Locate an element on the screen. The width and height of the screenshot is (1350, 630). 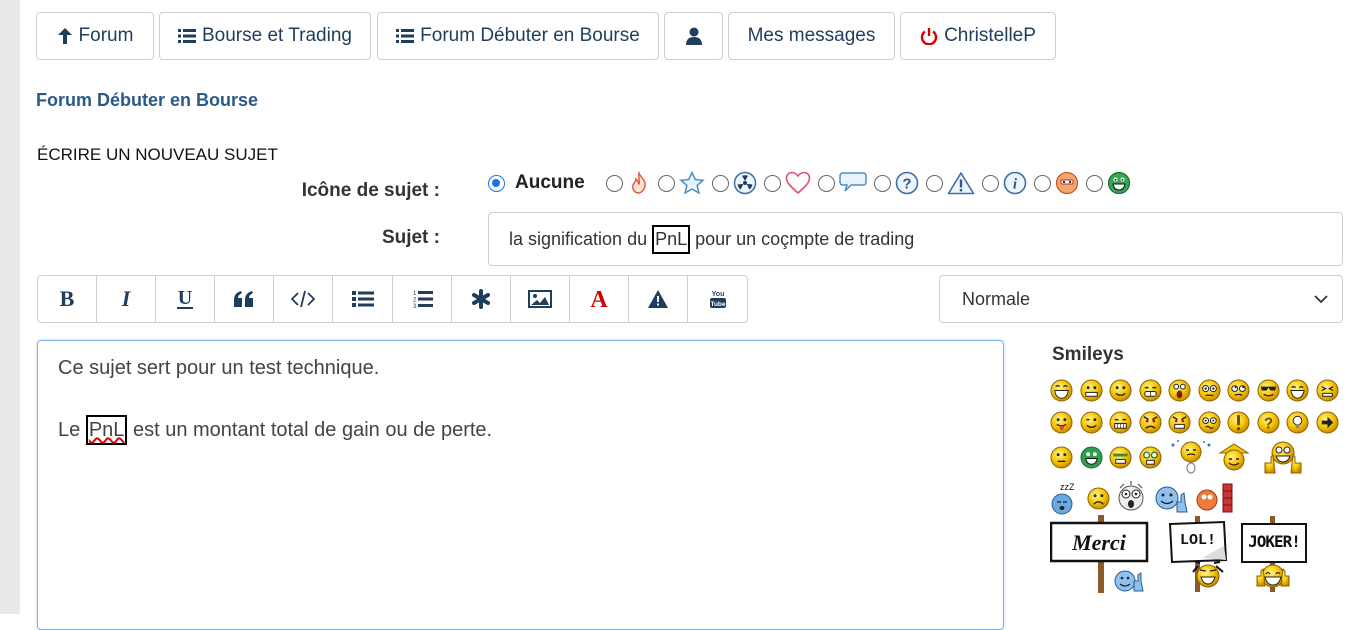
teeth-smiley-icon is located at coordinates (1150, 390).